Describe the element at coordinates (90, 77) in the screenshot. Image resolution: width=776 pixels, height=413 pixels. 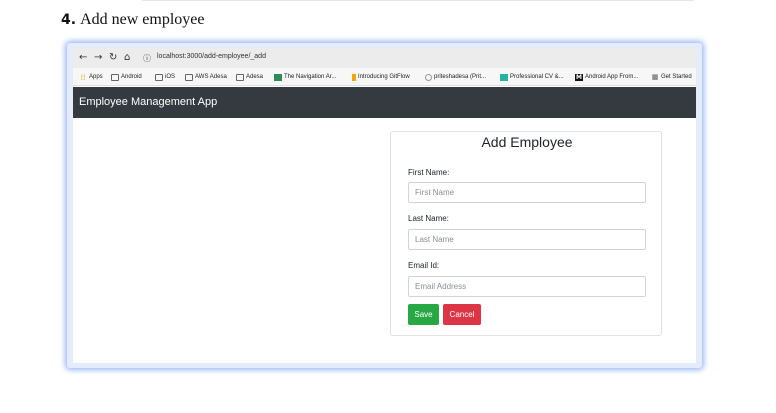
I see `bookmark-apps: ⁞⁞ Apps` at that location.